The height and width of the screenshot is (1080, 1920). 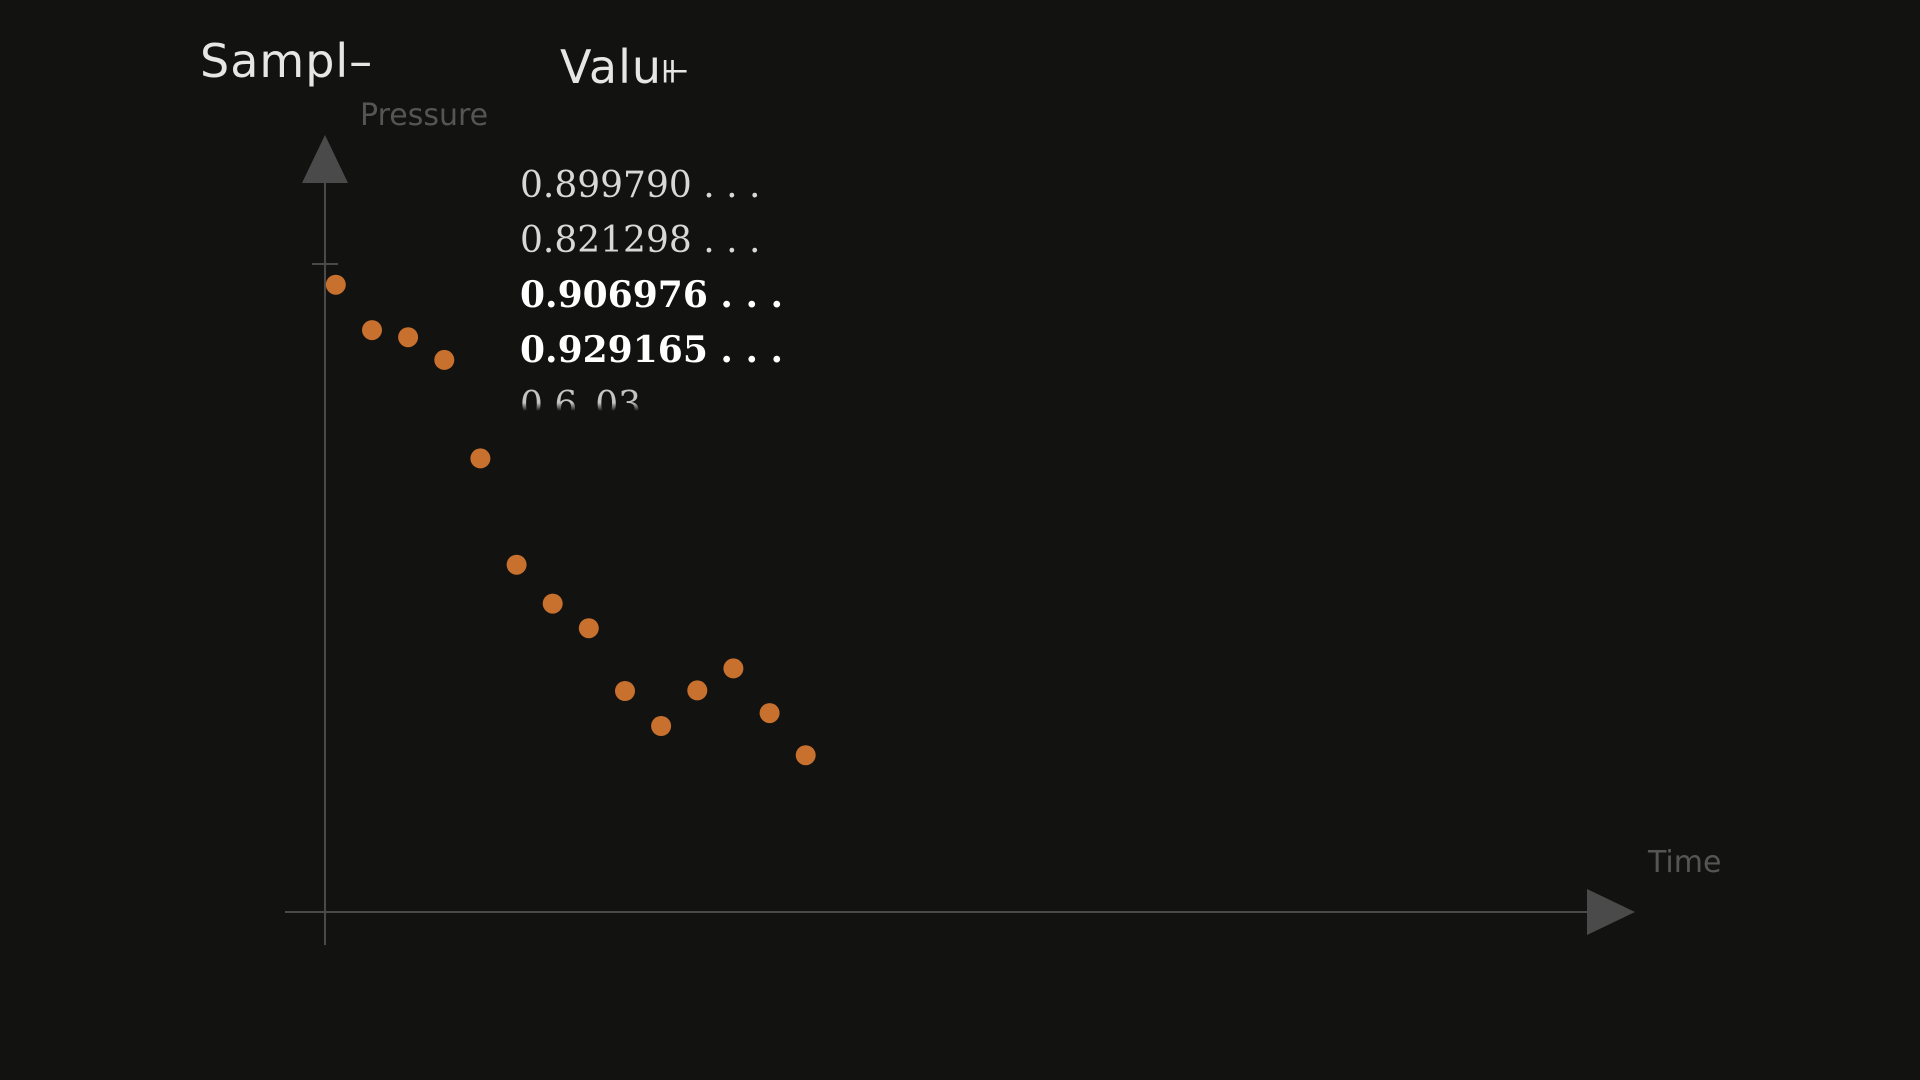 What do you see at coordinates (1611, 912) in the screenshot?
I see `x-axis-arrow` at bounding box center [1611, 912].